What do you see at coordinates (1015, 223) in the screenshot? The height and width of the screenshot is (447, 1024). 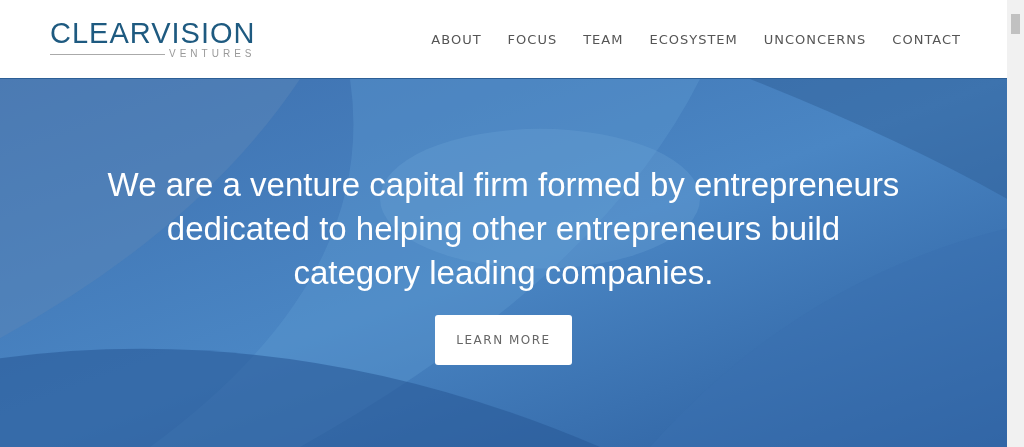 I see `scrollbar` at bounding box center [1015, 223].